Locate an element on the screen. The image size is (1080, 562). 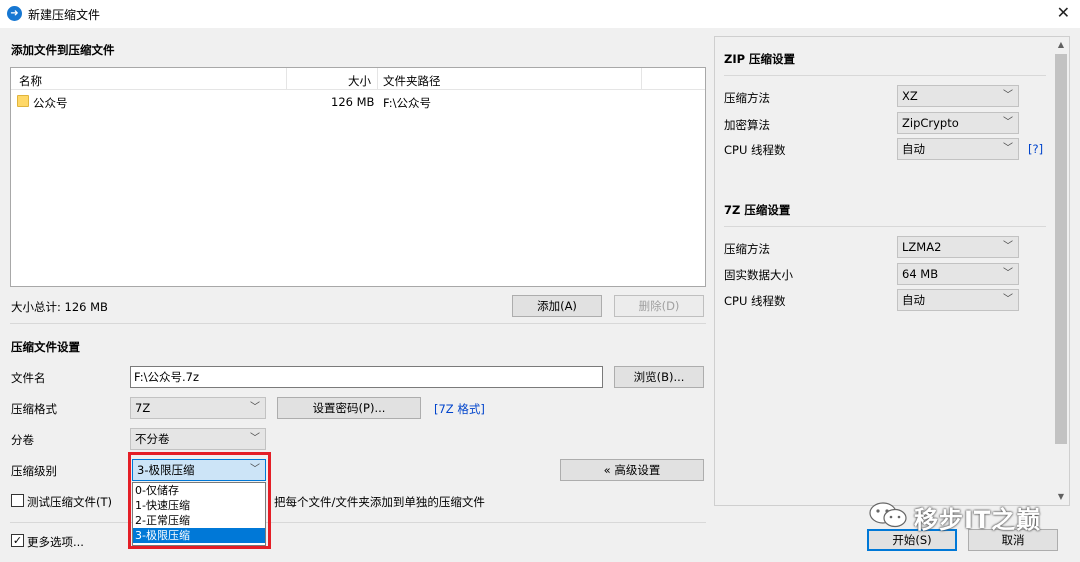
separate-archive-label: 把每个文件/文件夹添加到单独的压缩文件 is located at coordinates (379, 502).